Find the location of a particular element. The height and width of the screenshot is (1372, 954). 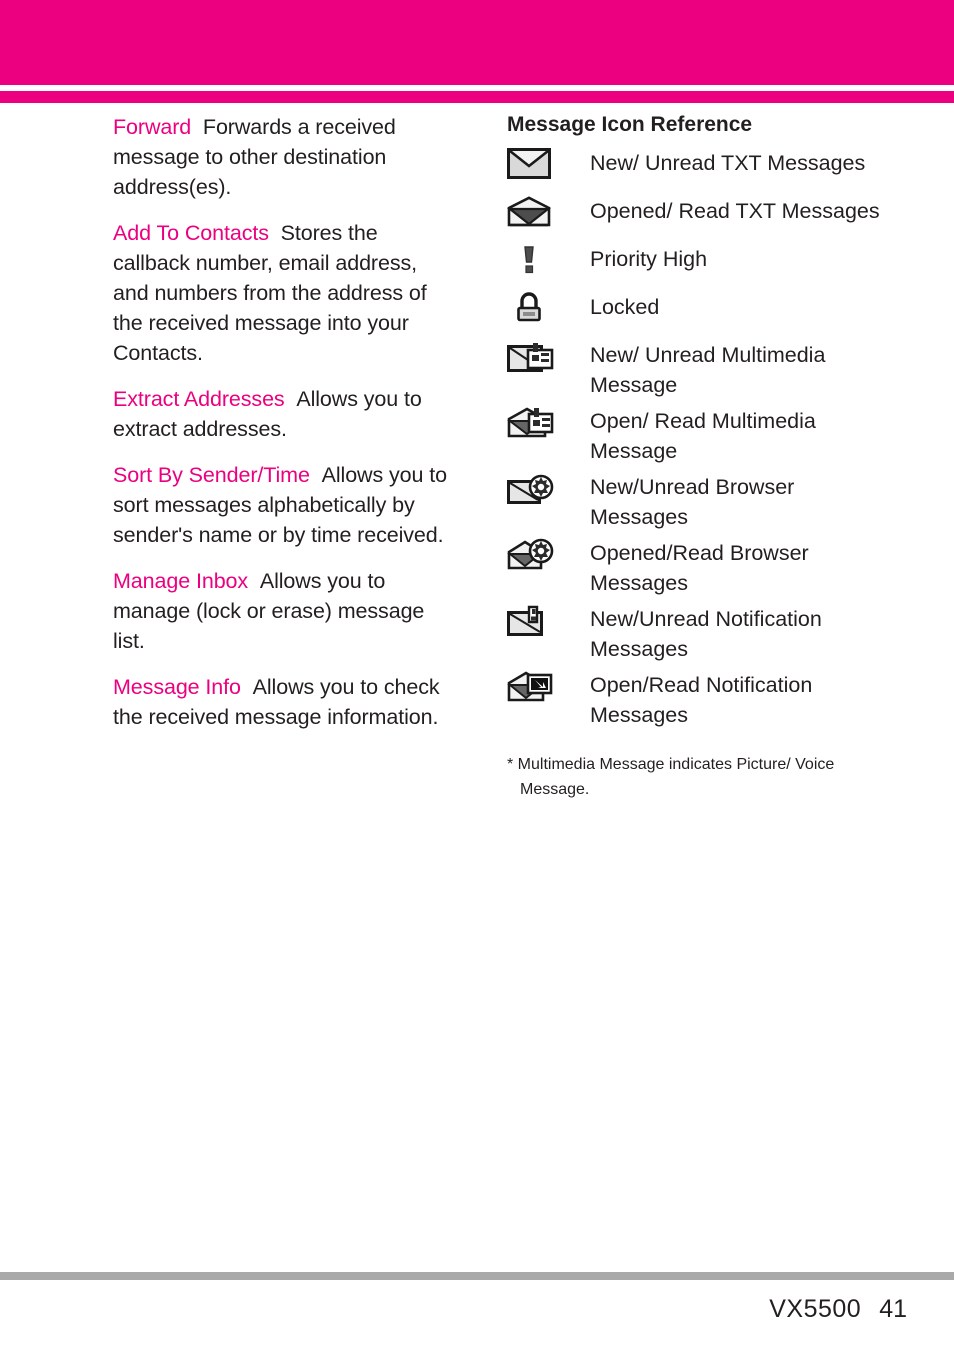

icon-legend-row: New/ Unread TXT Messages is located at coordinates (707, 168).